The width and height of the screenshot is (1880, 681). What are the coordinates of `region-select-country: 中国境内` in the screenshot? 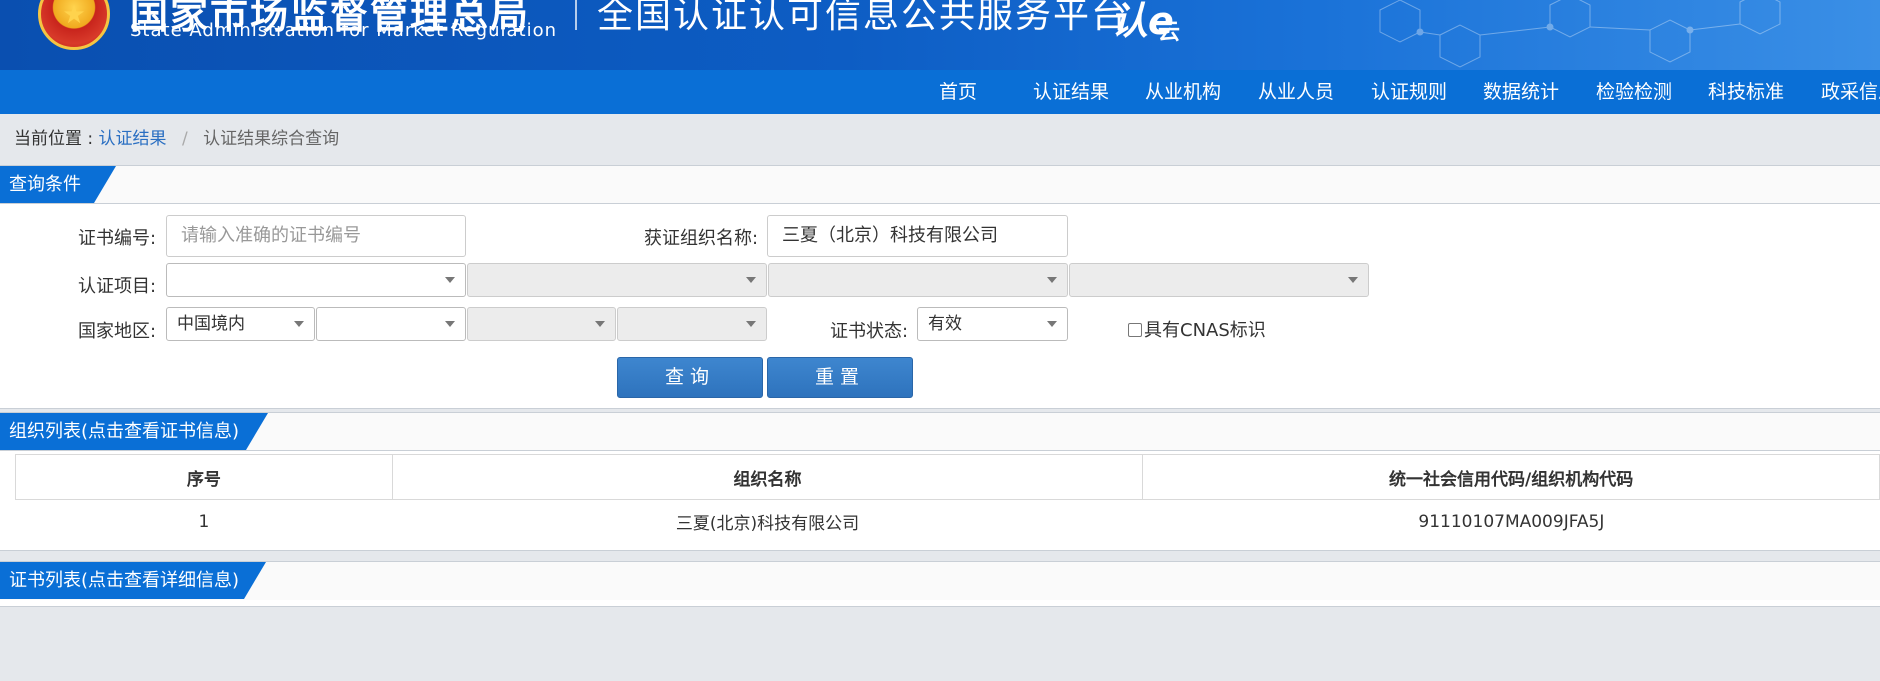 It's located at (240, 324).